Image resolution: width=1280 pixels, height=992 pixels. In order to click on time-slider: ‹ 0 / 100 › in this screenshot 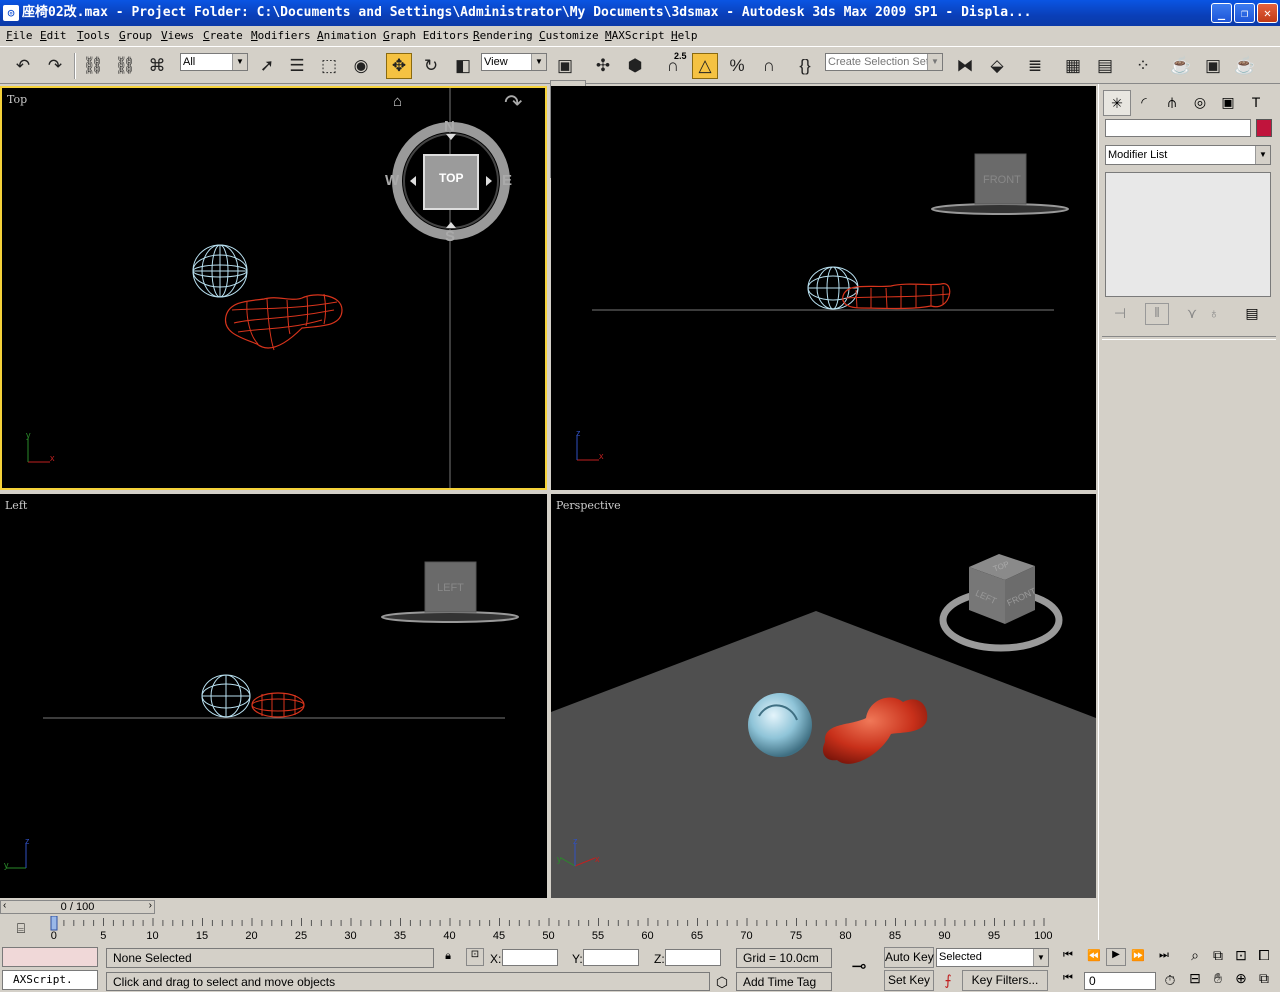, I will do `click(77, 907)`.